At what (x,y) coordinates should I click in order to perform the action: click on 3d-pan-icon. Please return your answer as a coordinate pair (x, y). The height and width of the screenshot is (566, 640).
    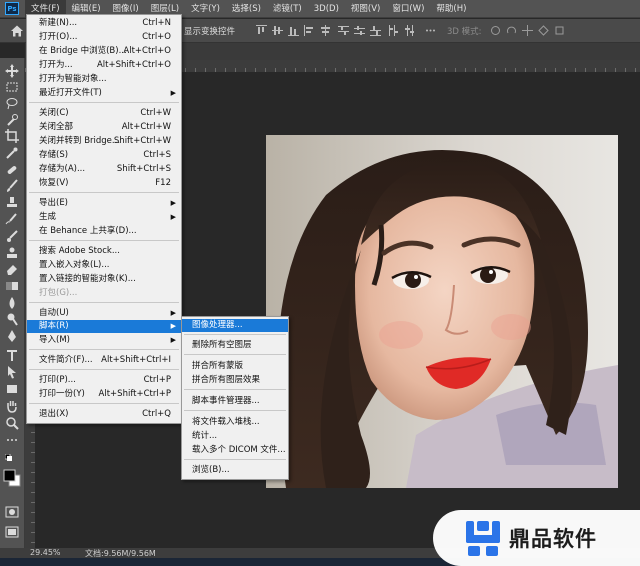
    Looking at the image, I should click on (527, 30).